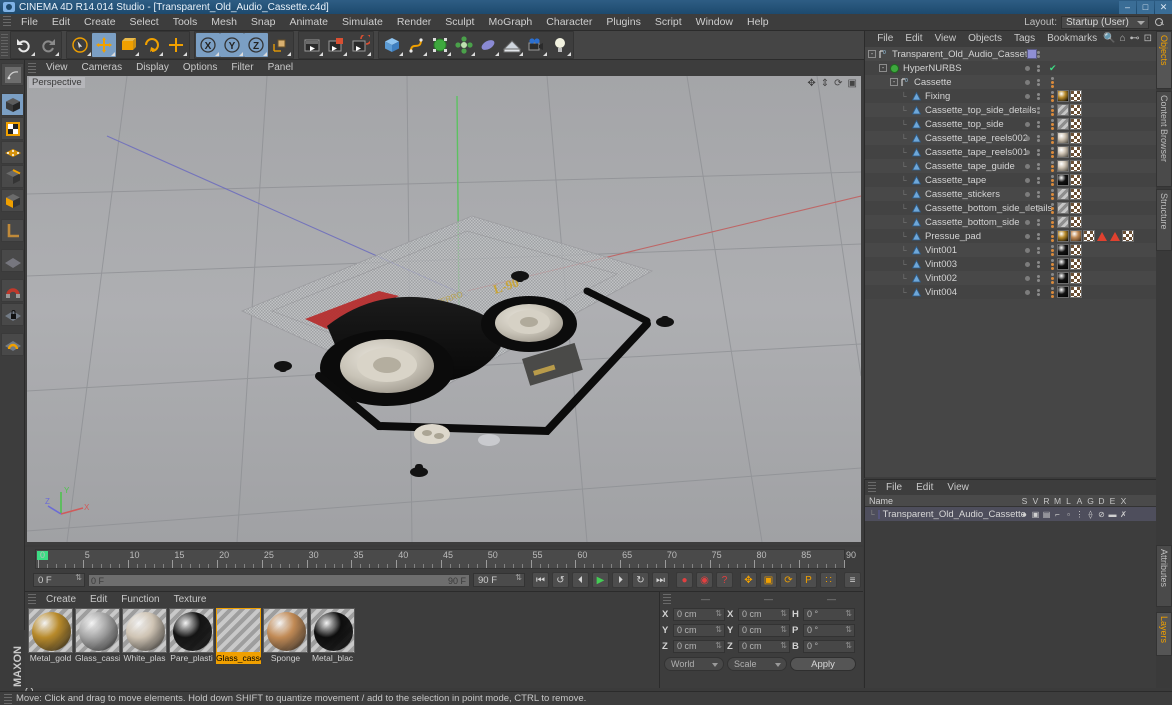 This screenshot has height=705, width=1172. I want to click on layer-toggle: ⊘, so click(1101, 514).